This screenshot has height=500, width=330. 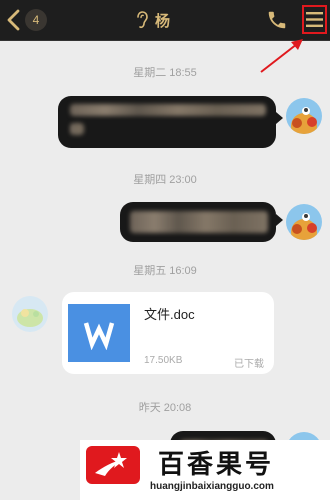 I want to click on word-file-icon, so click(x=99, y=333).